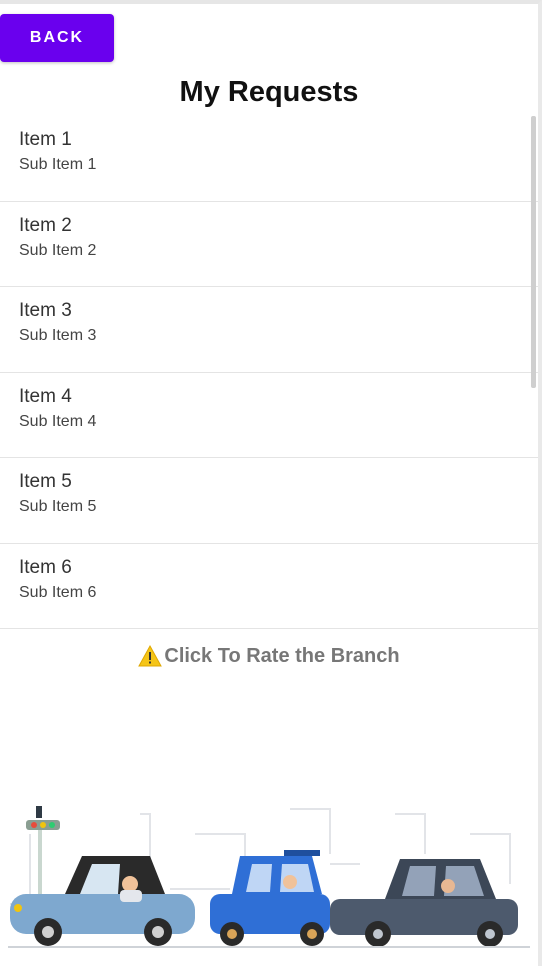 This screenshot has height=966, width=542. What do you see at coordinates (57, 38) in the screenshot?
I see `back-button: BACK` at bounding box center [57, 38].